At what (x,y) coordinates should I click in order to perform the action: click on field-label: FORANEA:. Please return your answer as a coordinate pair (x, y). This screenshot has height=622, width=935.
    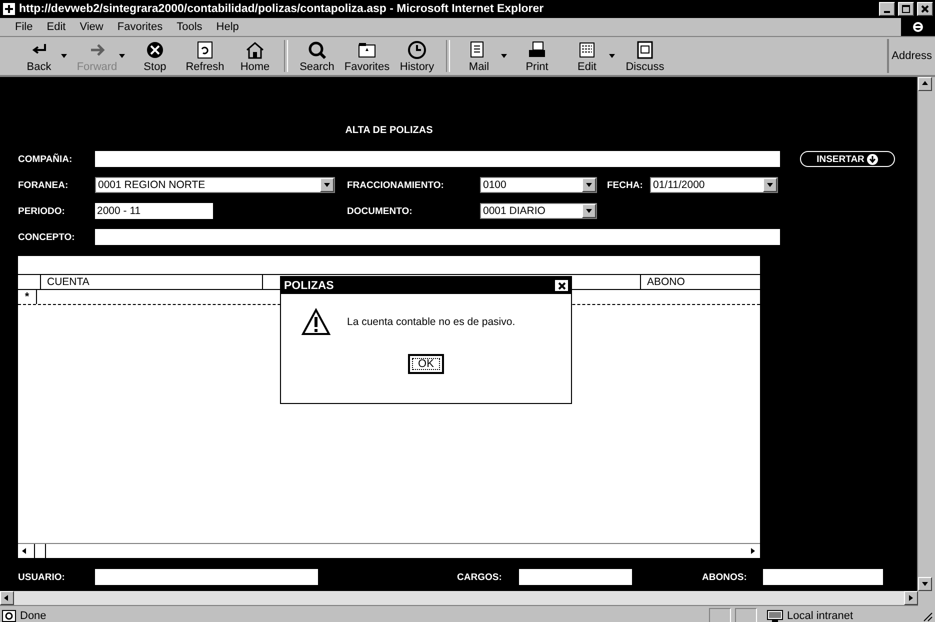
    Looking at the image, I should click on (44, 185).